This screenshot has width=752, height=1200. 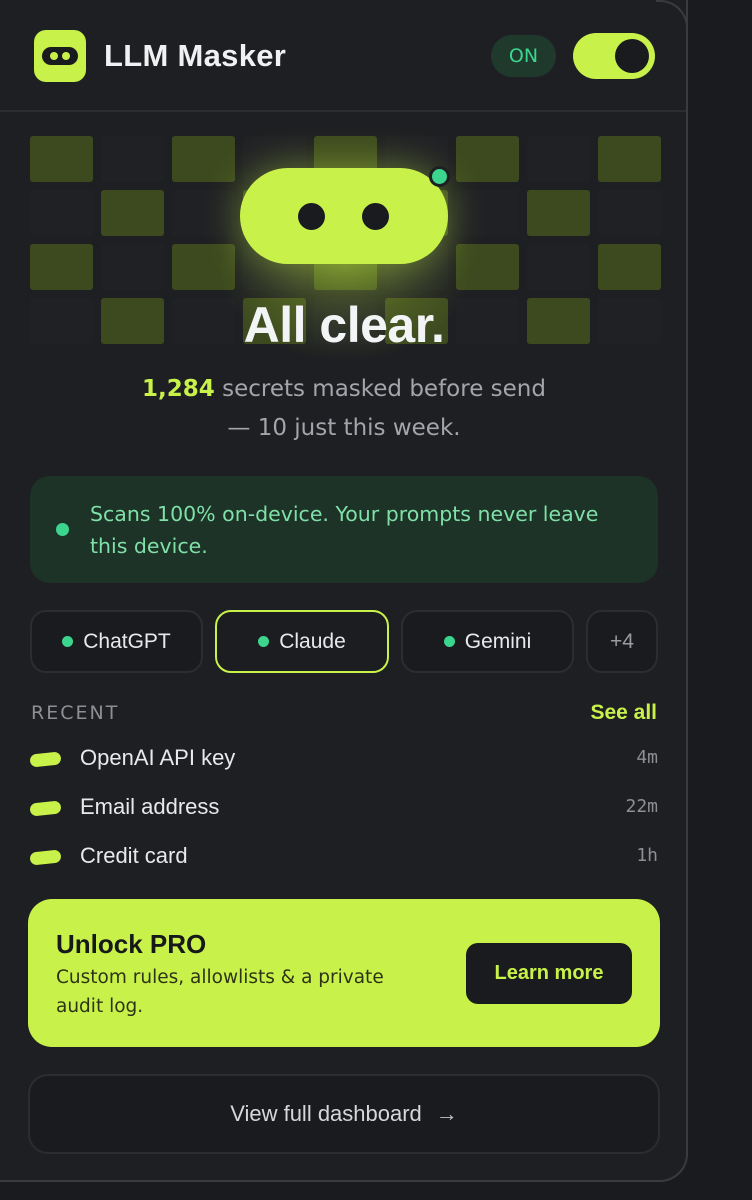 What do you see at coordinates (127, 641) in the screenshot?
I see `tab-label: ChatGPT` at bounding box center [127, 641].